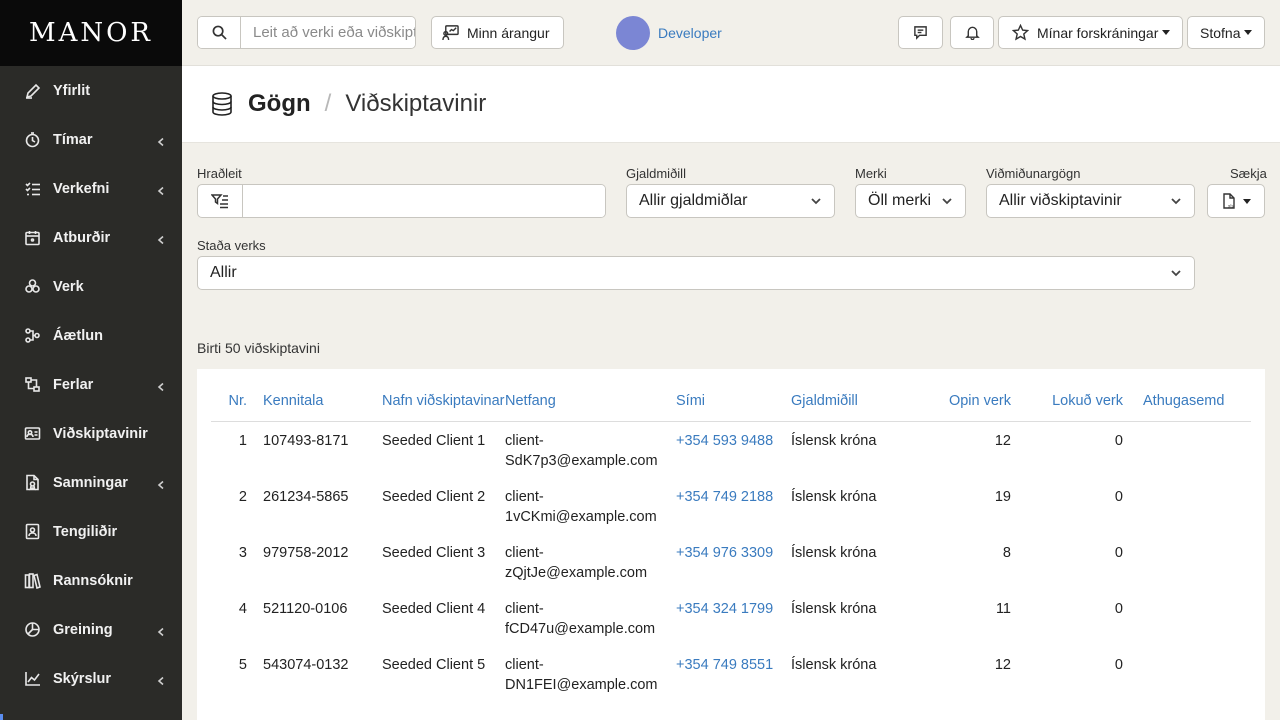 This screenshot has width=1280, height=720. Describe the element at coordinates (731, 104) in the screenshot. I see `page-header: Gögn / Viðskiptavinir` at that location.